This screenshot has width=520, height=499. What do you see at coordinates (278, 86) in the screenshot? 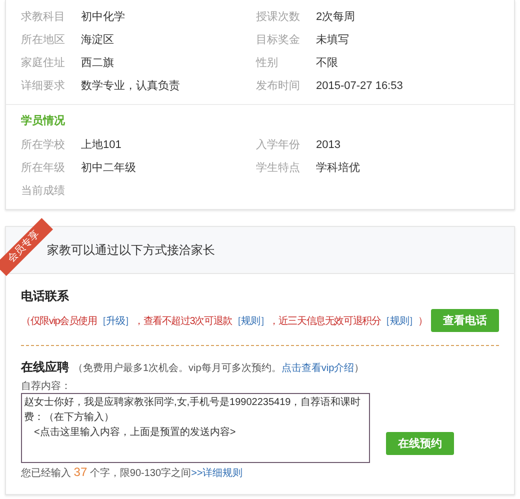
I see `field-label: 发布时间` at bounding box center [278, 86].